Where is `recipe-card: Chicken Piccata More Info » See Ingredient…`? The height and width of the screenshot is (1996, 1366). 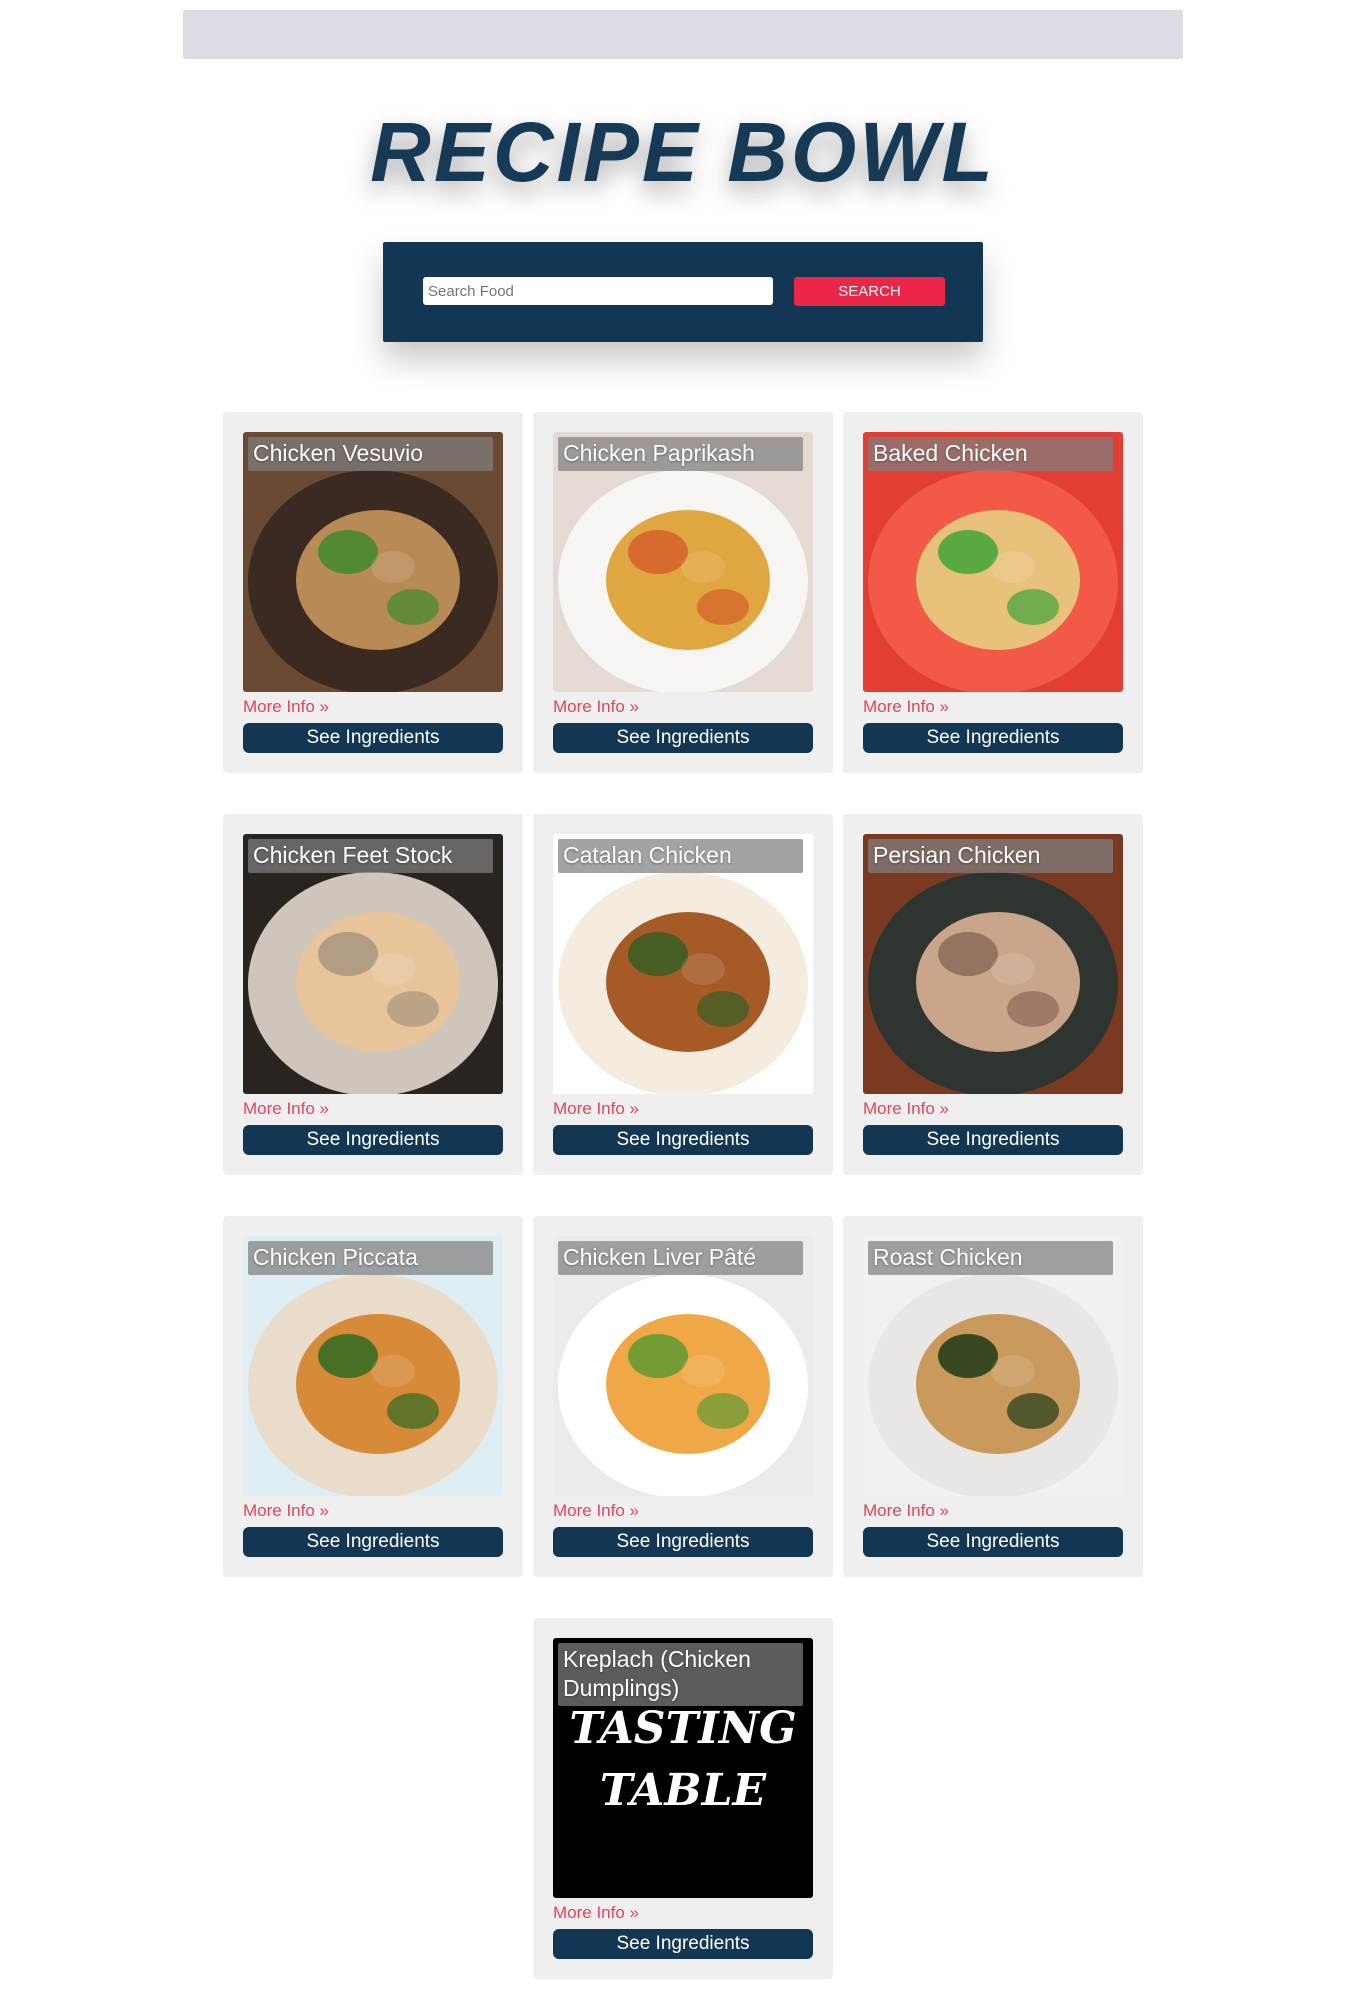
recipe-card: Chicken Piccata More Info » See Ingredient… is located at coordinates (373, 1396).